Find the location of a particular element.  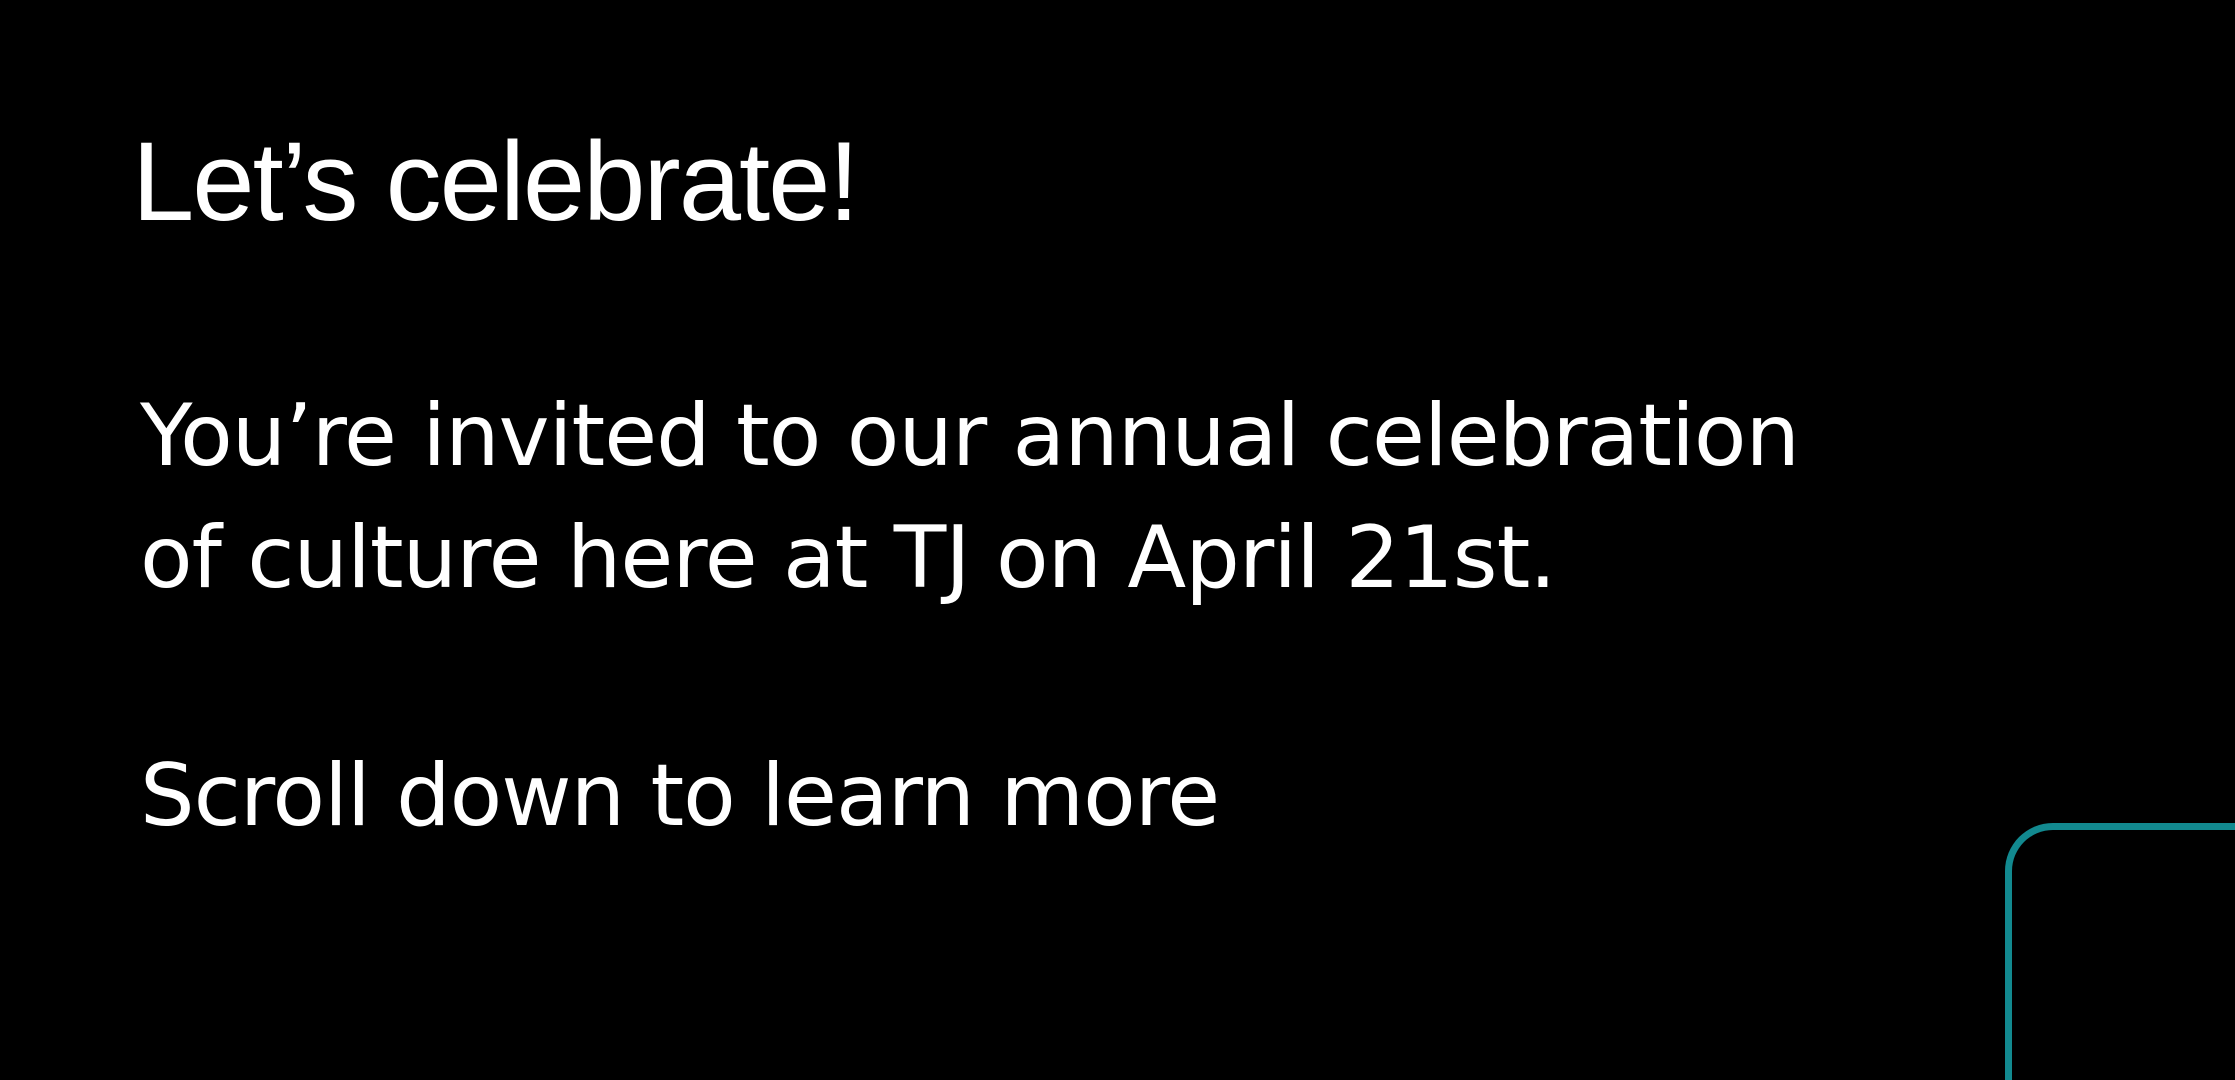

invitation-line-1: You’re invited to our annual celebration is located at coordinates (970, 436).